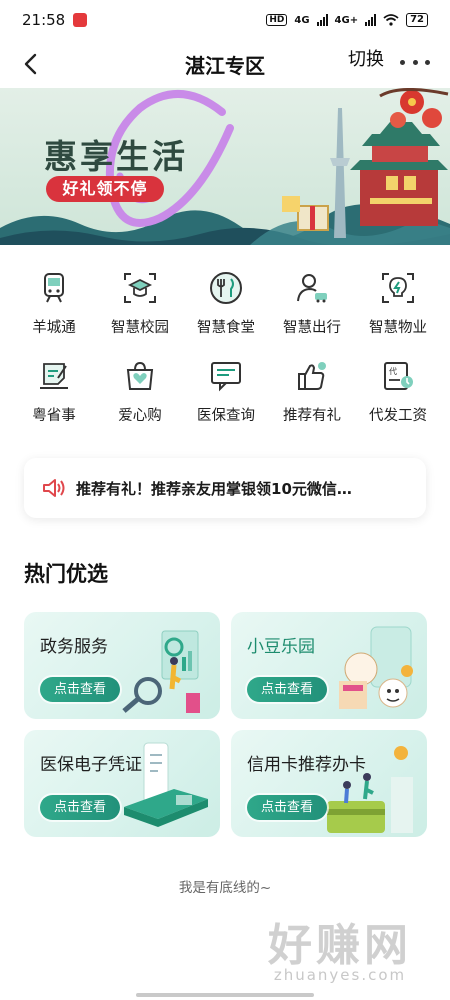 Image resolution: width=450 pixels, height=1000 pixels. What do you see at coordinates (74, 647) in the screenshot?
I see `card-title: 政务服务` at bounding box center [74, 647].